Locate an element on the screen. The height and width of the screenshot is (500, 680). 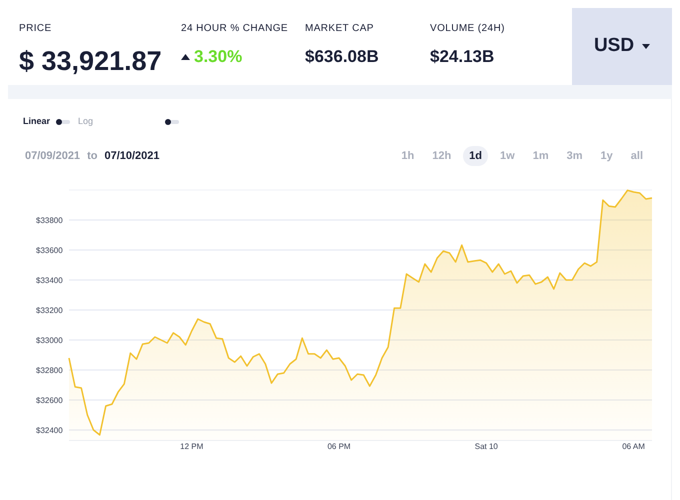
x-axis-label: 06 PM is located at coordinates (339, 446).